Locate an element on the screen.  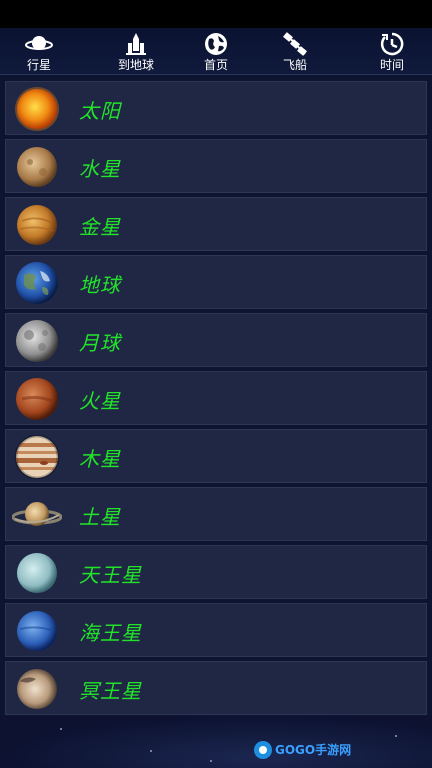
tab-time: 时间 is located at coordinates (392, 51).